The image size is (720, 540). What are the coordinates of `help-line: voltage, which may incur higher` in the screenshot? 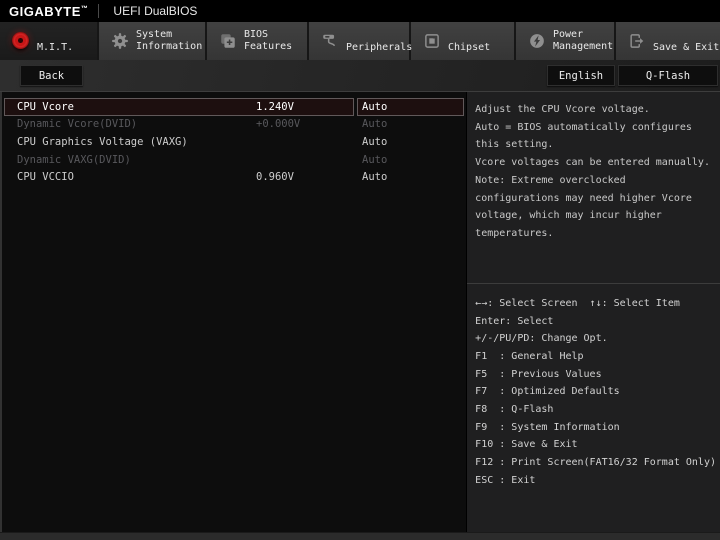 It's located at (568, 216).